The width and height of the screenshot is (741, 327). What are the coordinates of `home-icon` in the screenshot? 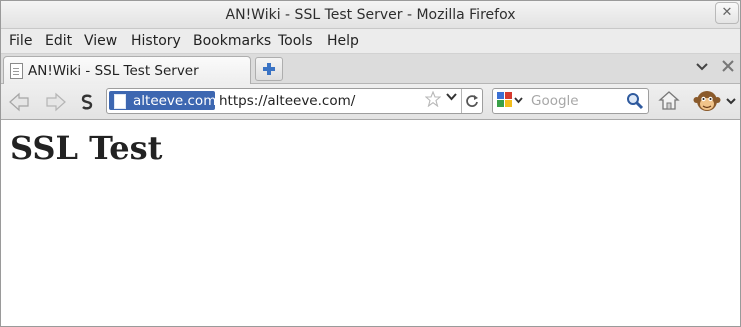 It's located at (669, 100).